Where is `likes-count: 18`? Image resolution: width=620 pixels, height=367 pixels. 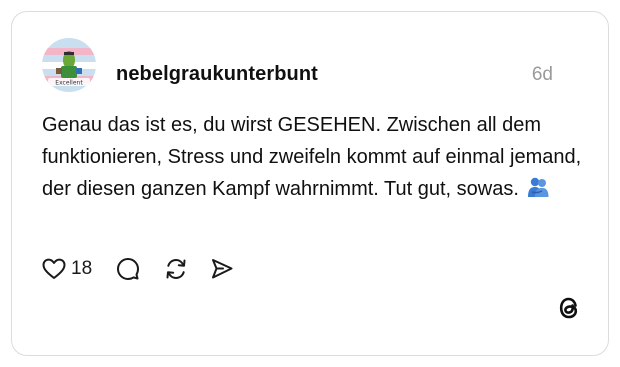
likes-count: 18 is located at coordinates (82, 268).